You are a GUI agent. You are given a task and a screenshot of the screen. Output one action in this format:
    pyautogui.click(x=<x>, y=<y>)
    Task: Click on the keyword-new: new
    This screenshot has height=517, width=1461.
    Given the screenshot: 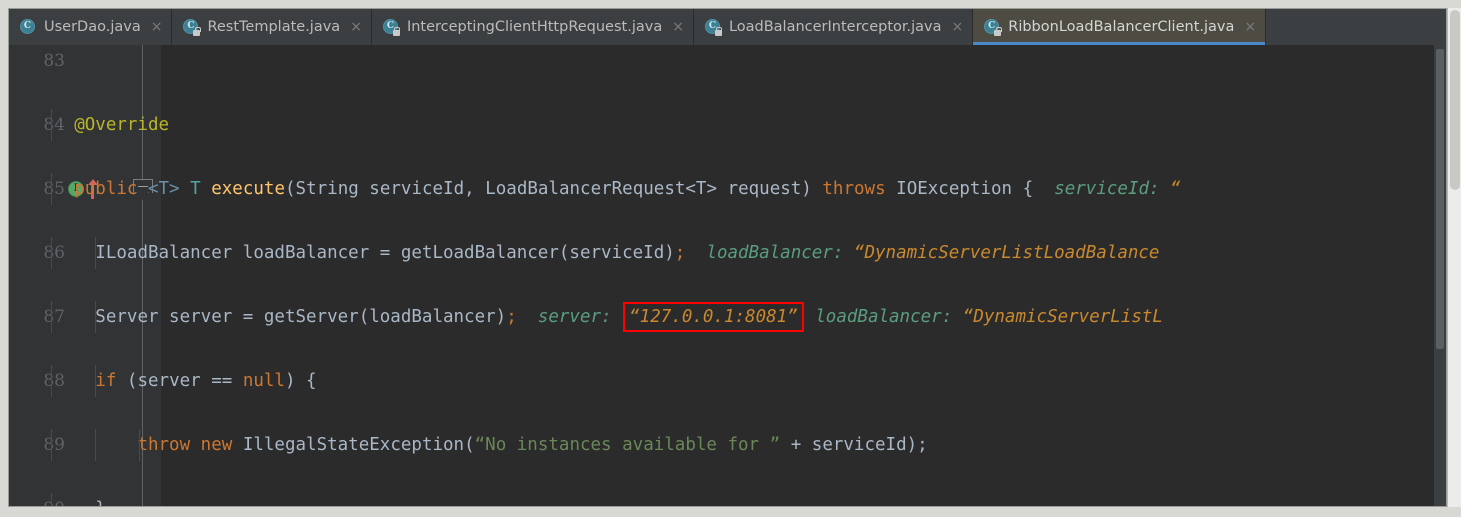 What is the action you would take?
    pyautogui.click(x=216, y=445)
    